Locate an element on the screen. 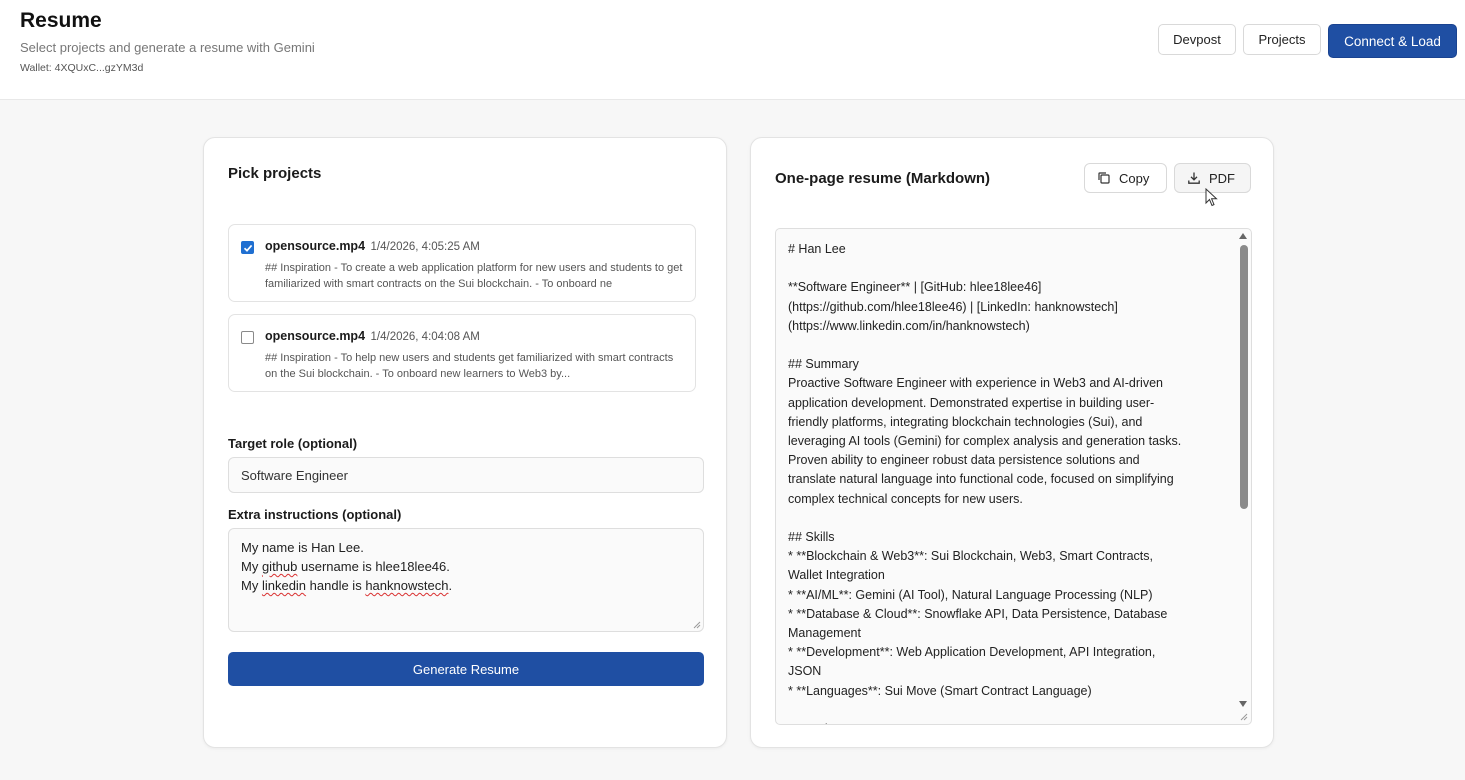  markdown-line: ## Skills is located at coordinates (811, 537).